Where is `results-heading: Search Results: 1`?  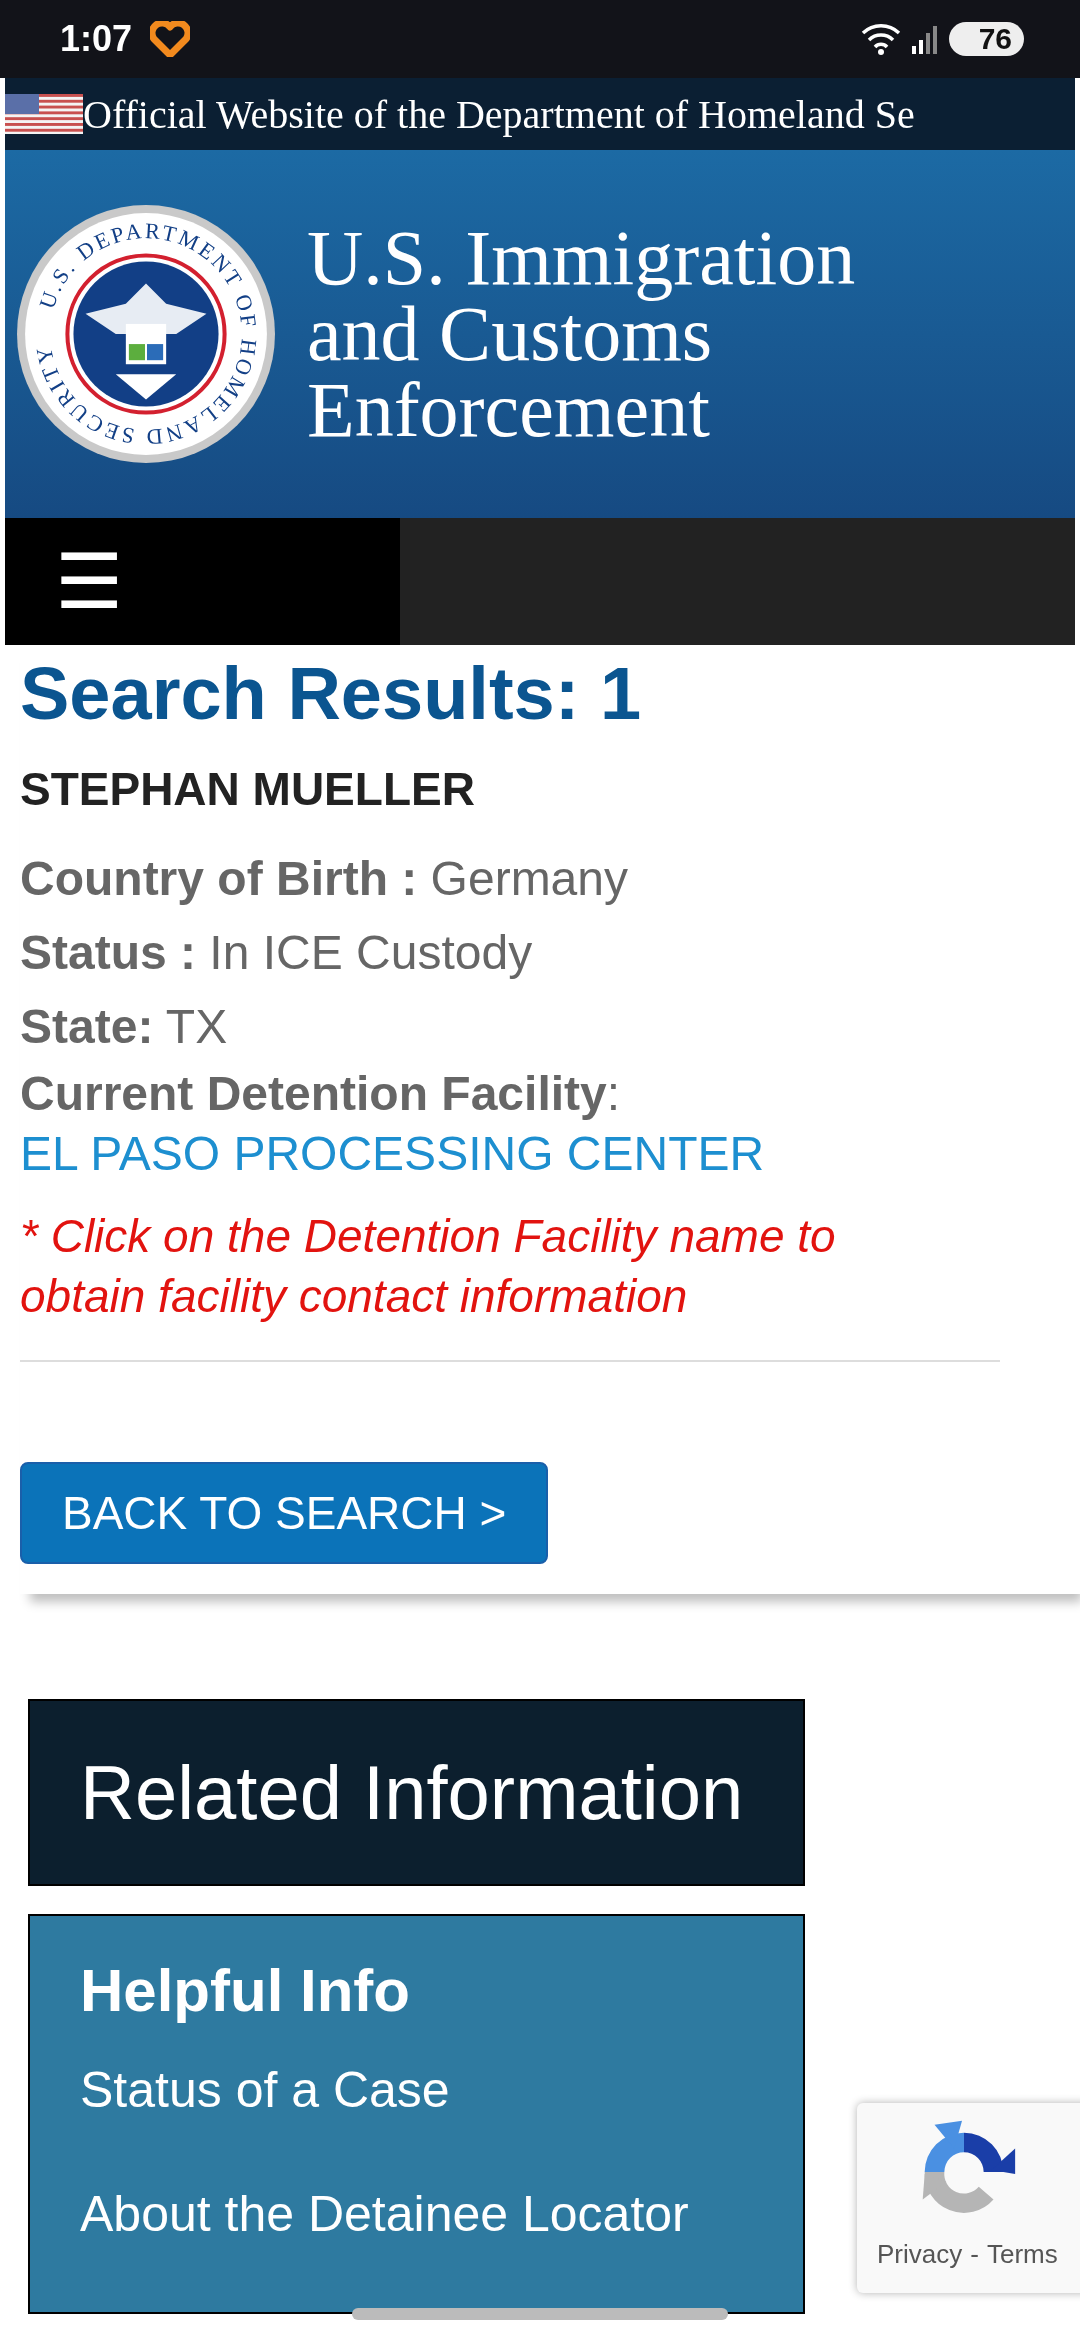
results-heading: Search Results: 1 is located at coordinates (331, 693).